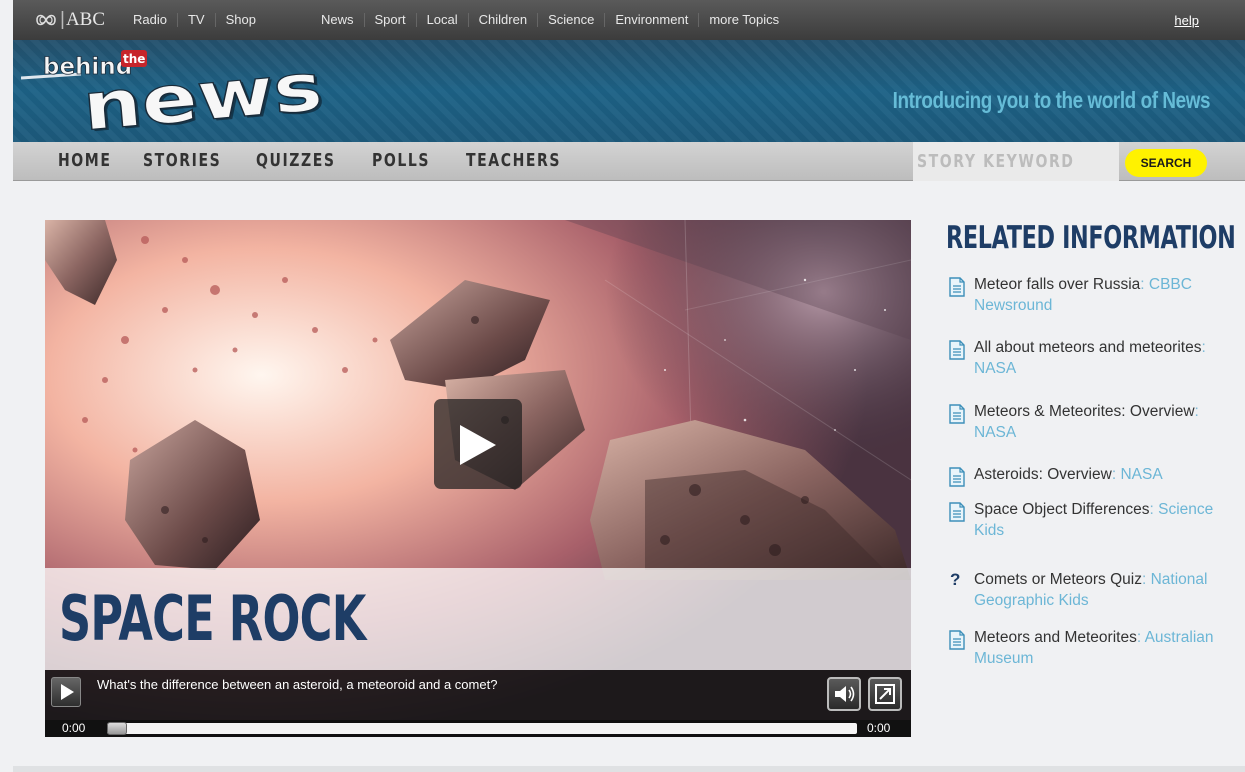 Image resolution: width=1245 pixels, height=772 pixels. I want to click on related-item: Asteroids: Overview: NASA, so click(1091, 475).